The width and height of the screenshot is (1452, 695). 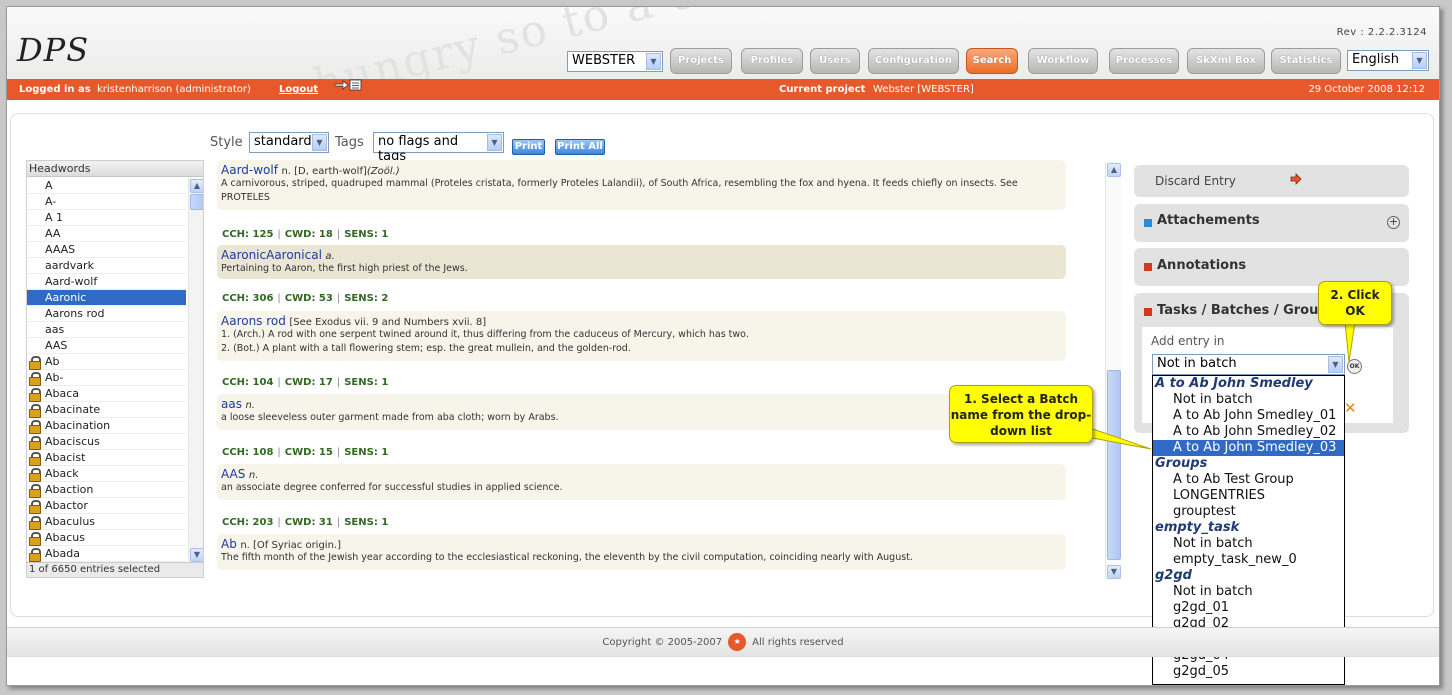 What do you see at coordinates (923, 89) in the screenshot?
I see `current-project: Webster [WEBSTER]` at bounding box center [923, 89].